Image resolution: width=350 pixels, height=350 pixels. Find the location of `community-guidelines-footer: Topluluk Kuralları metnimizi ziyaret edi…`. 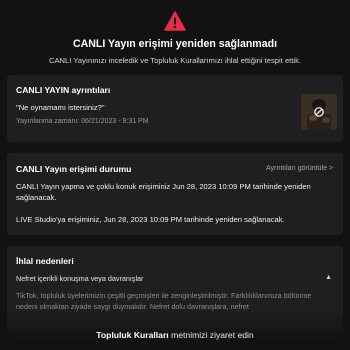

community-guidelines-footer: Topluluk Kuralları metnimizi ziyaret edi… is located at coordinates (175, 335).